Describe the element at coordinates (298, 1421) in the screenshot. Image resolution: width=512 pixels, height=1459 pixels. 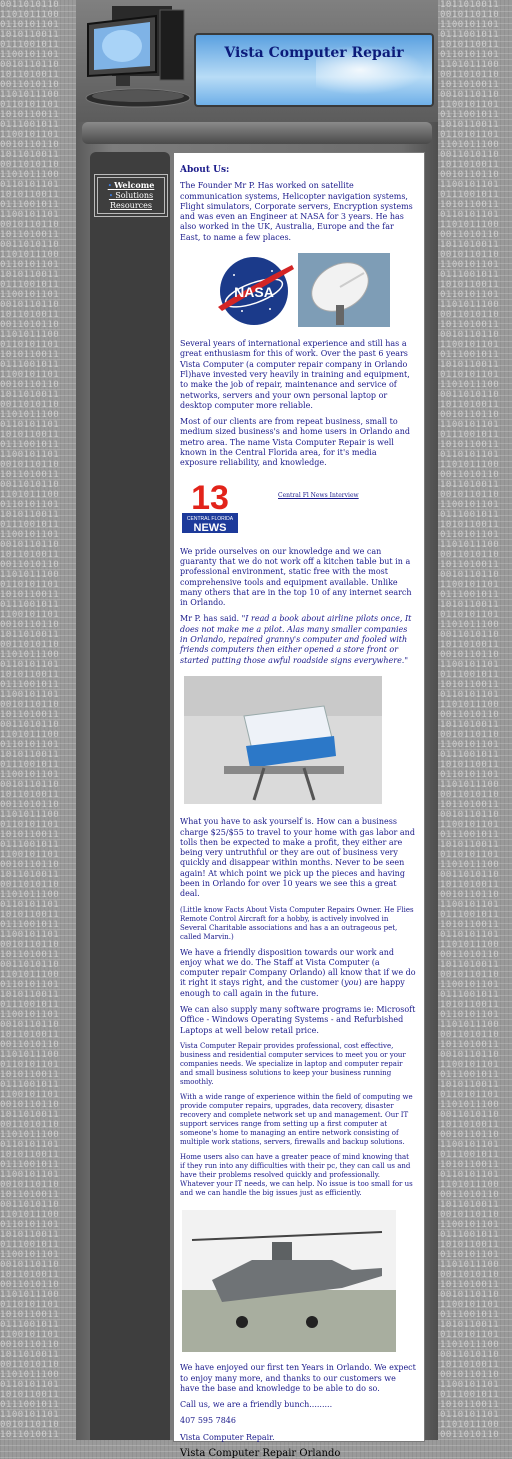
I see `phone-number: 407 595 7846` at that location.